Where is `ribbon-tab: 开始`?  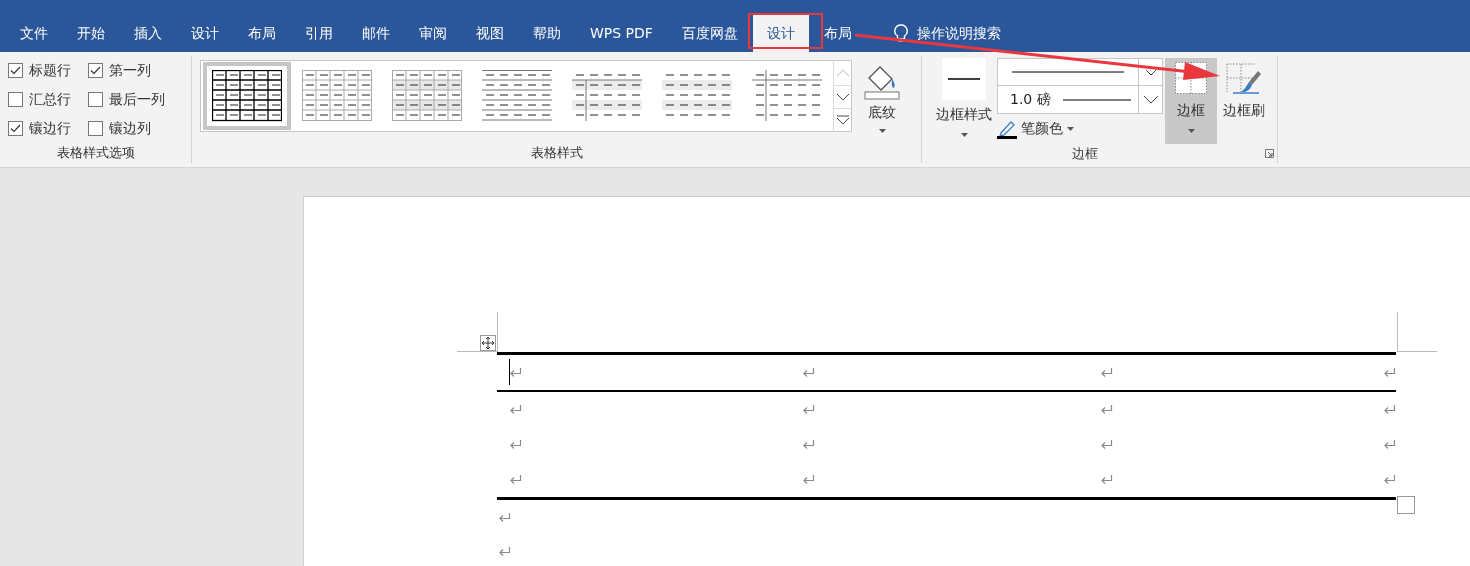
ribbon-tab: 开始 is located at coordinates (91, 33).